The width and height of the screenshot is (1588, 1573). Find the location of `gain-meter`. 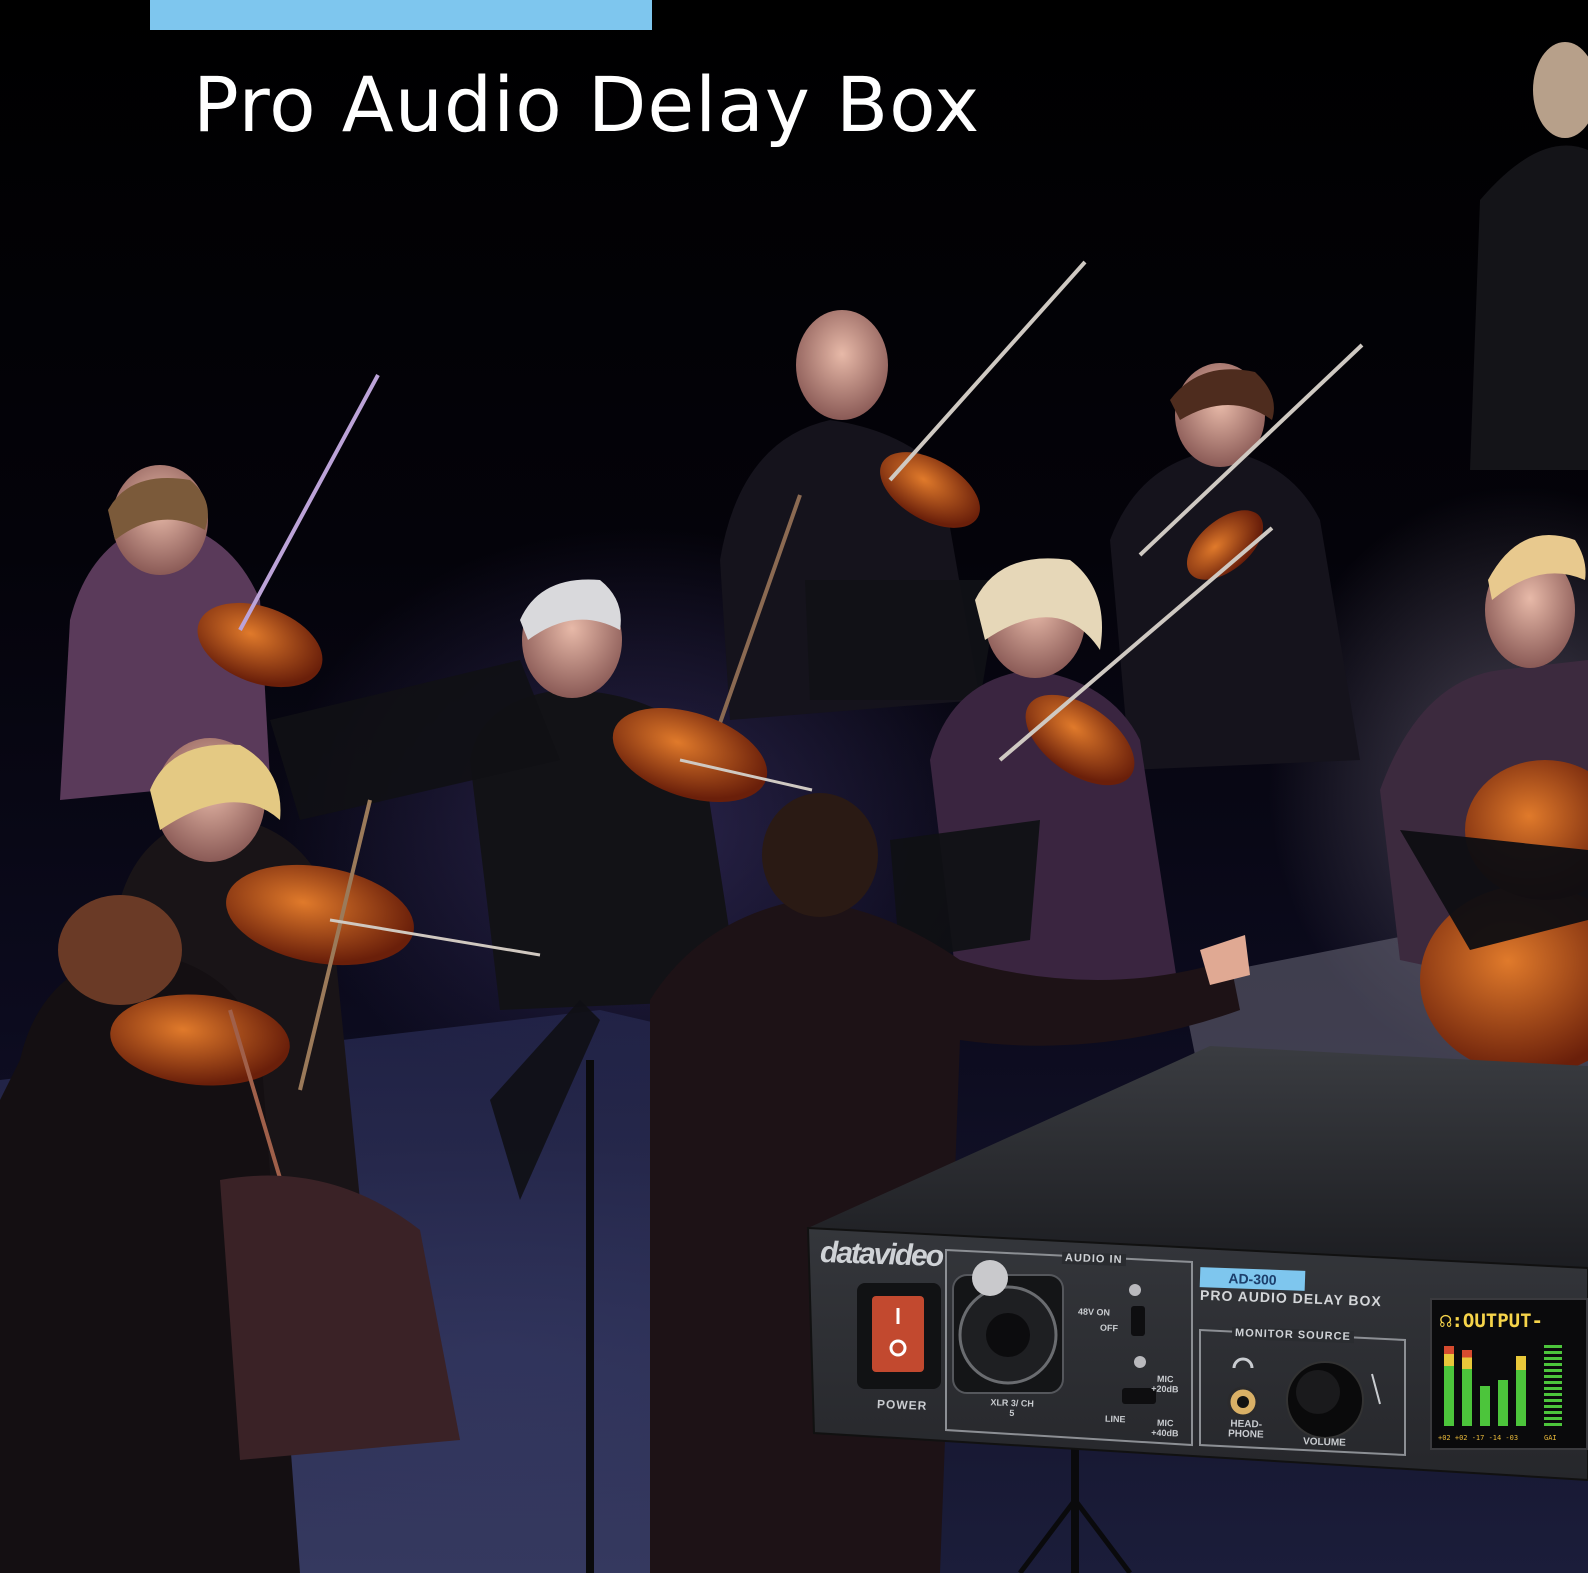

gain-meter is located at coordinates (1553, 1385).